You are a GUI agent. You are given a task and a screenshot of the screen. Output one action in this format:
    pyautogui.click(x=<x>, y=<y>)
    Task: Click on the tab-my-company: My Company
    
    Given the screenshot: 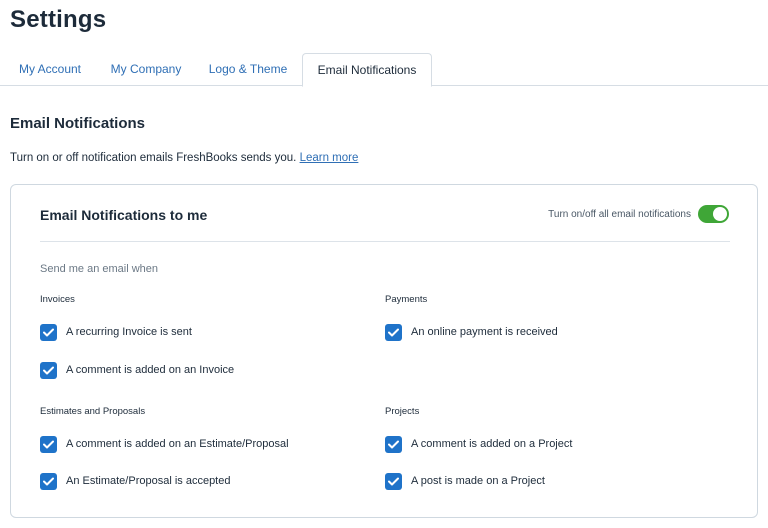 What is the action you would take?
    pyautogui.click(x=146, y=69)
    